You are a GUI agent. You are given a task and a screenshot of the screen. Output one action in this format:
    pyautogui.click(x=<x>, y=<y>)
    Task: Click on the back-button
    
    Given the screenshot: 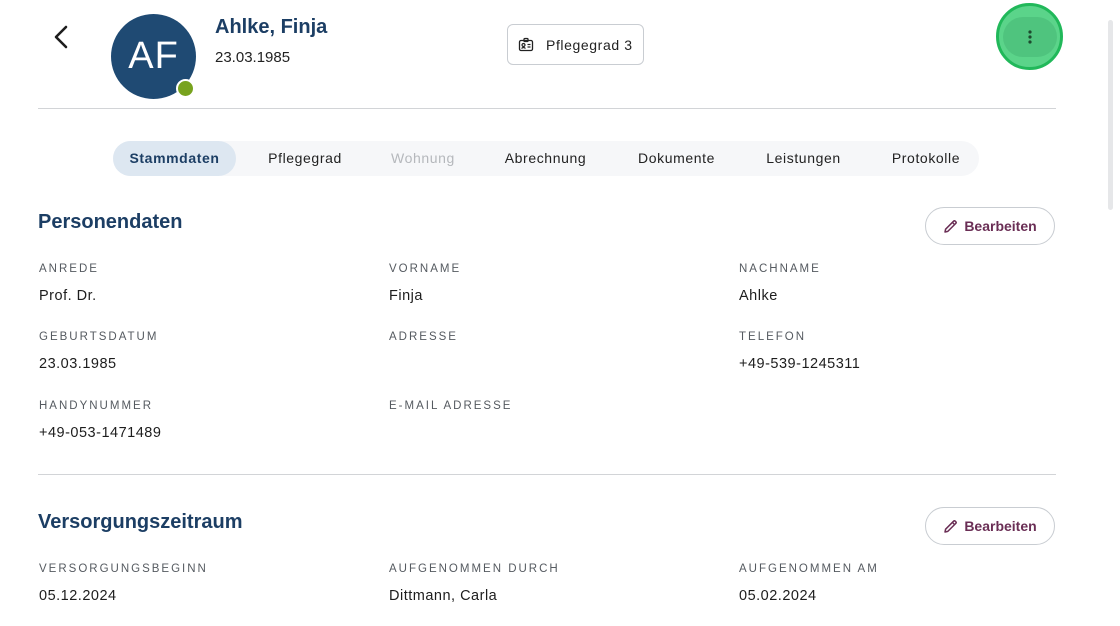 What is the action you would take?
    pyautogui.click(x=62, y=37)
    